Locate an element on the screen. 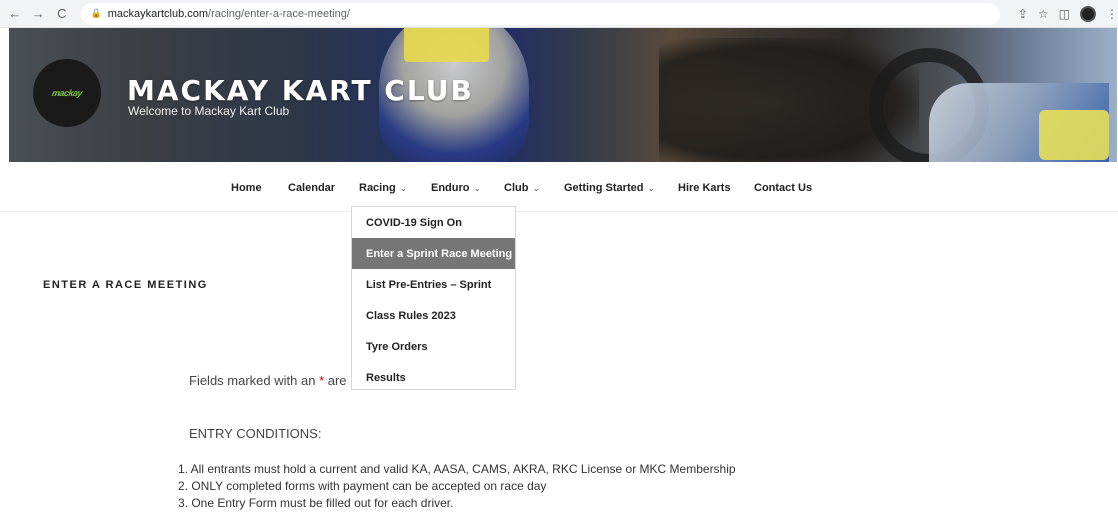  lock-icon: 🔒 is located at coordinates (96, 13).